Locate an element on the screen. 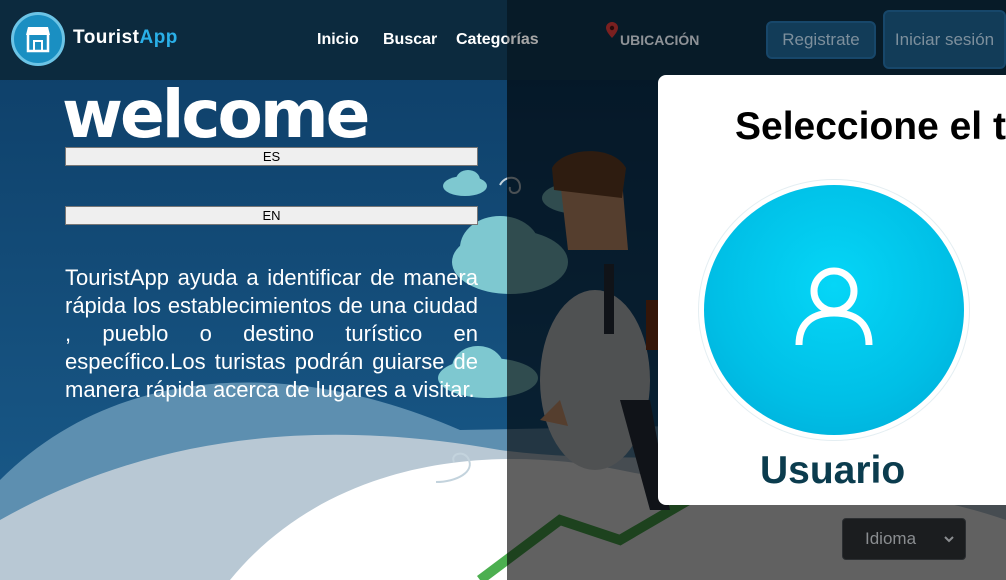 This screenshot has width=1006, height=580. location-pin-icon is located at coordinates (612, 30).